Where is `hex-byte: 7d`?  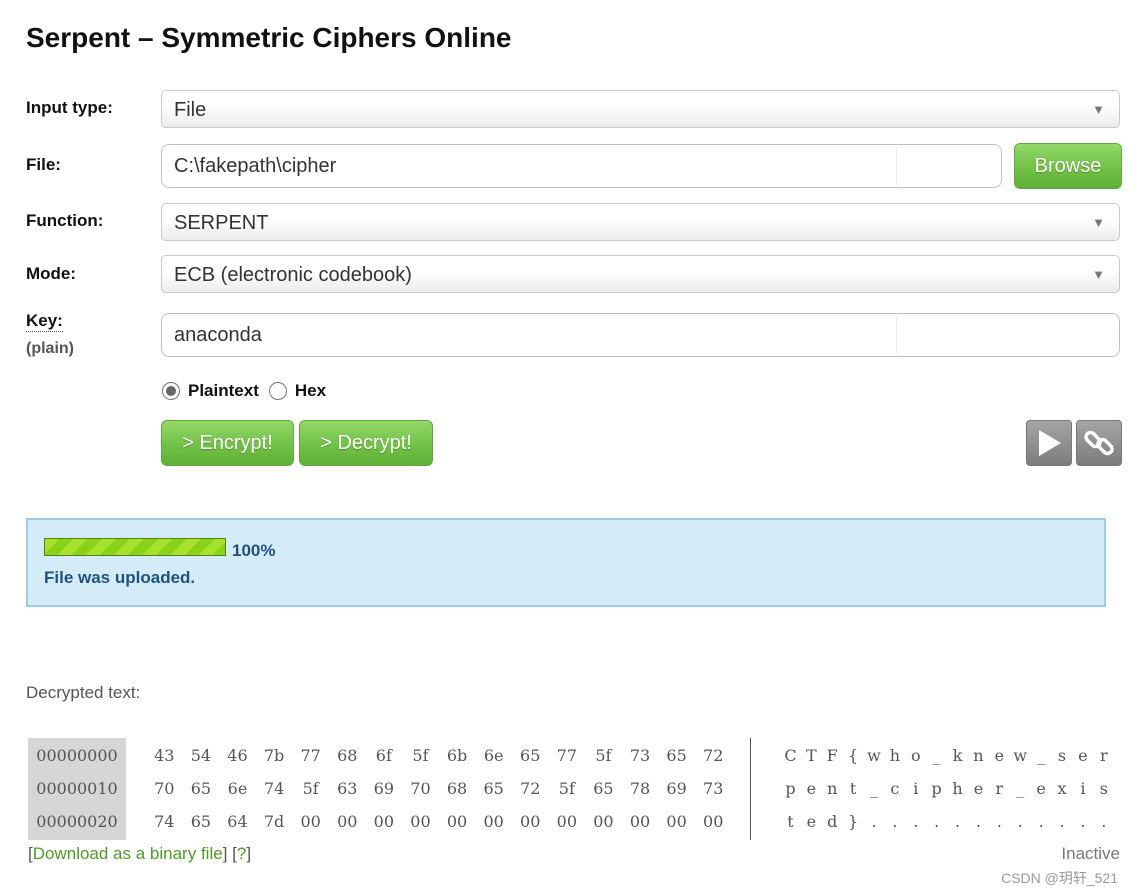 hex-byte: 7d is located at coordinates (274, 821).